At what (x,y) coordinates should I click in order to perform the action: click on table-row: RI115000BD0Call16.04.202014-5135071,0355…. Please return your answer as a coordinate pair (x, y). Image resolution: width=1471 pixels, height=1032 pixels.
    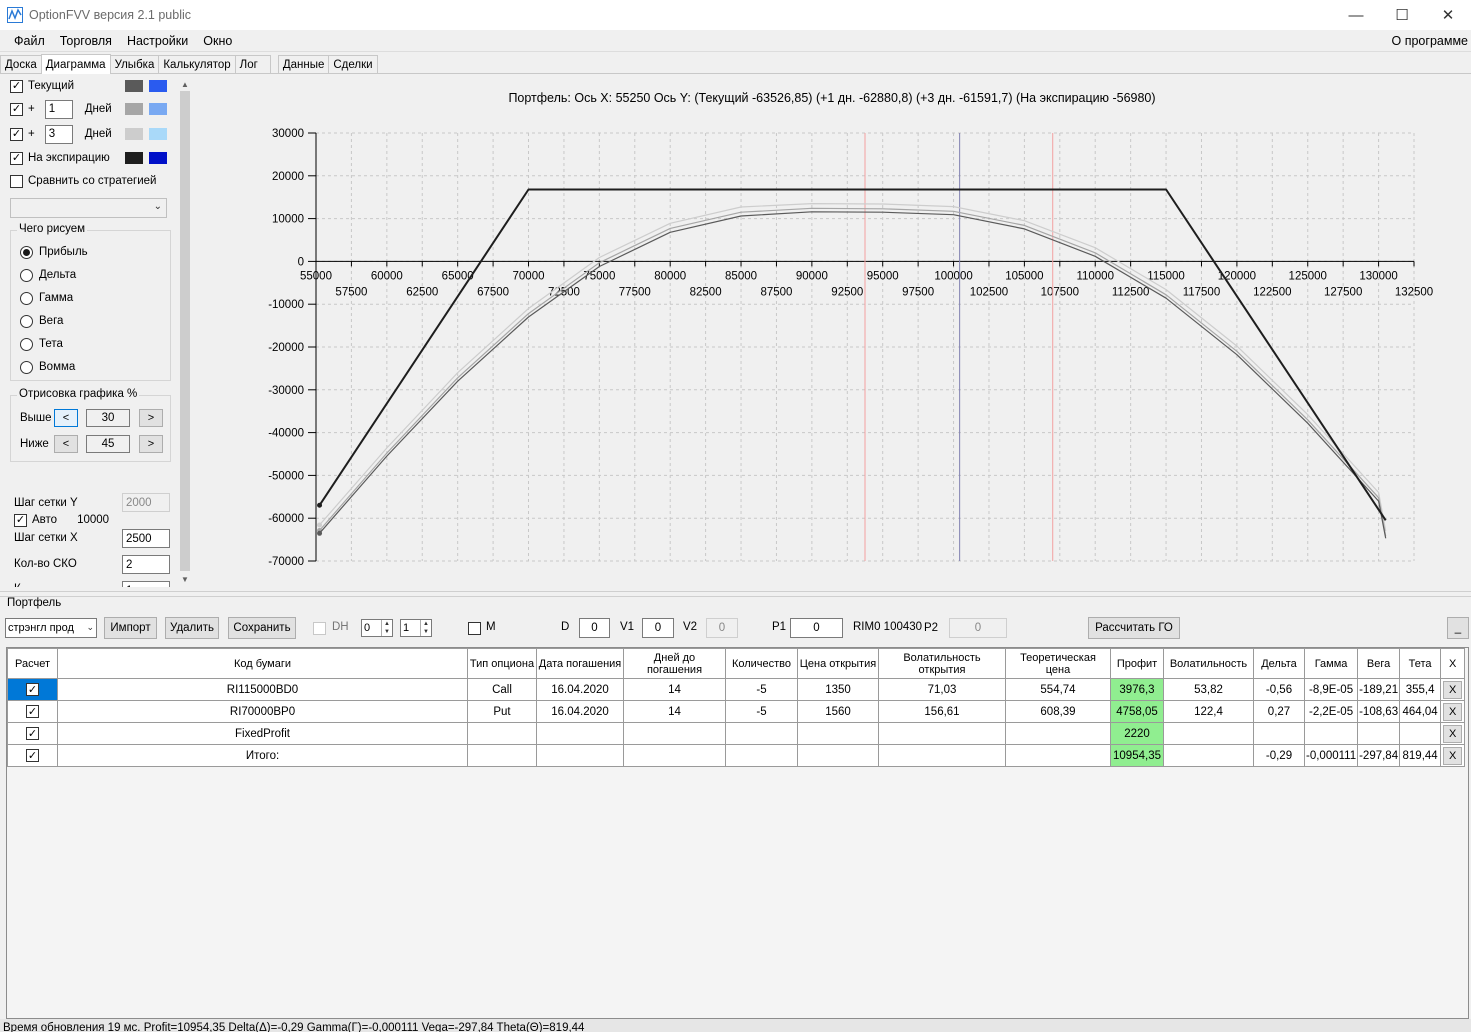
    Looking at the image, I should click on (736, 689).